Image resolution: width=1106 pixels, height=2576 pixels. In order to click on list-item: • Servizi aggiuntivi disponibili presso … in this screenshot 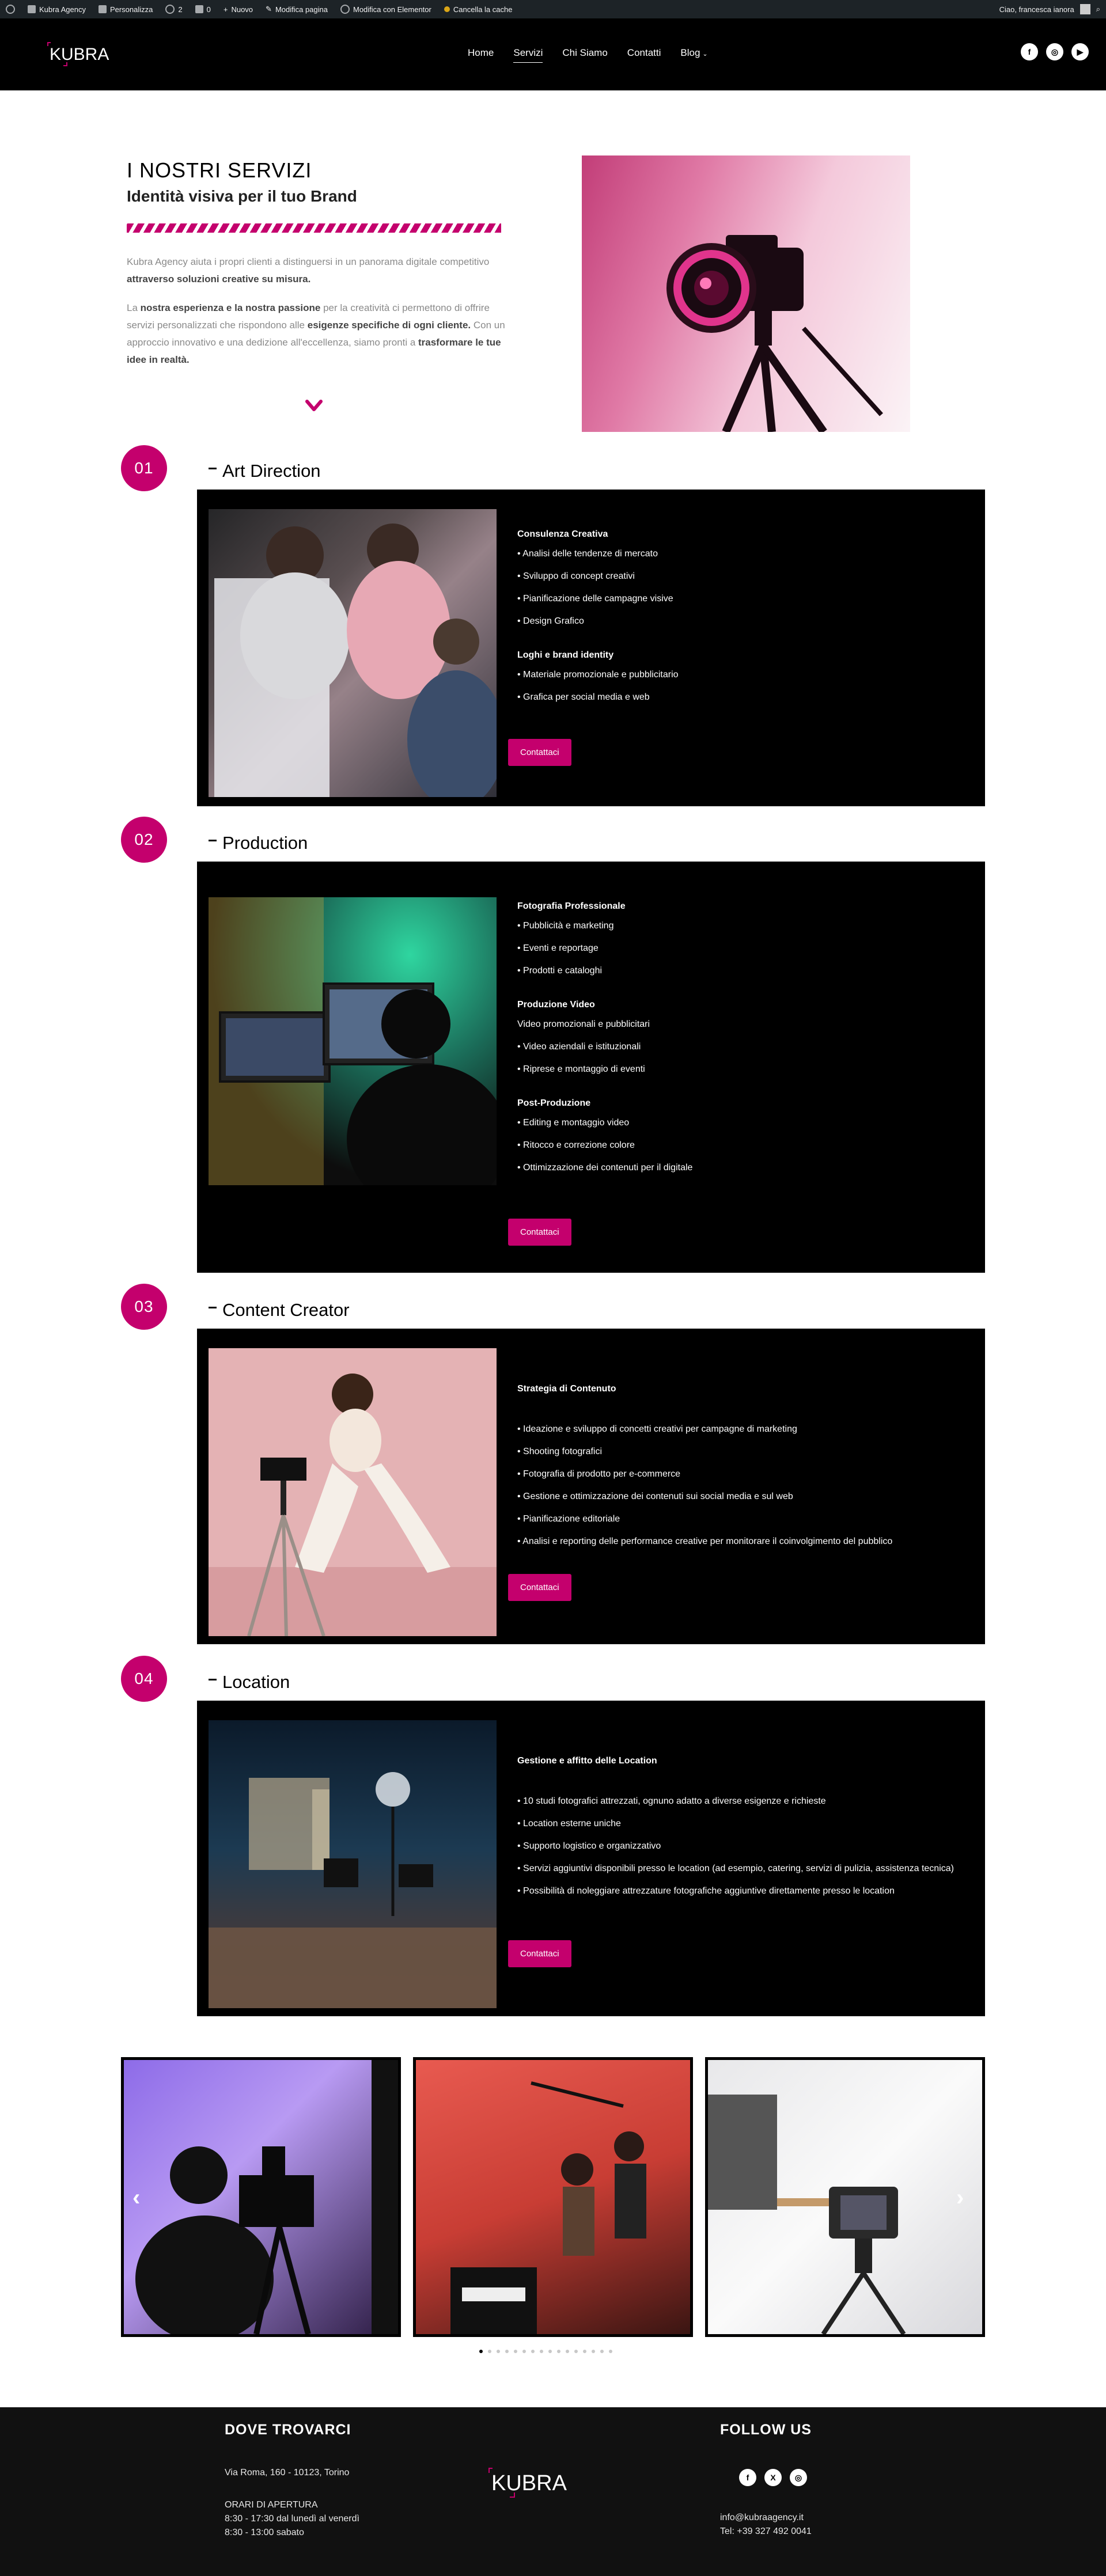, I will do `click(735, 1868)`.